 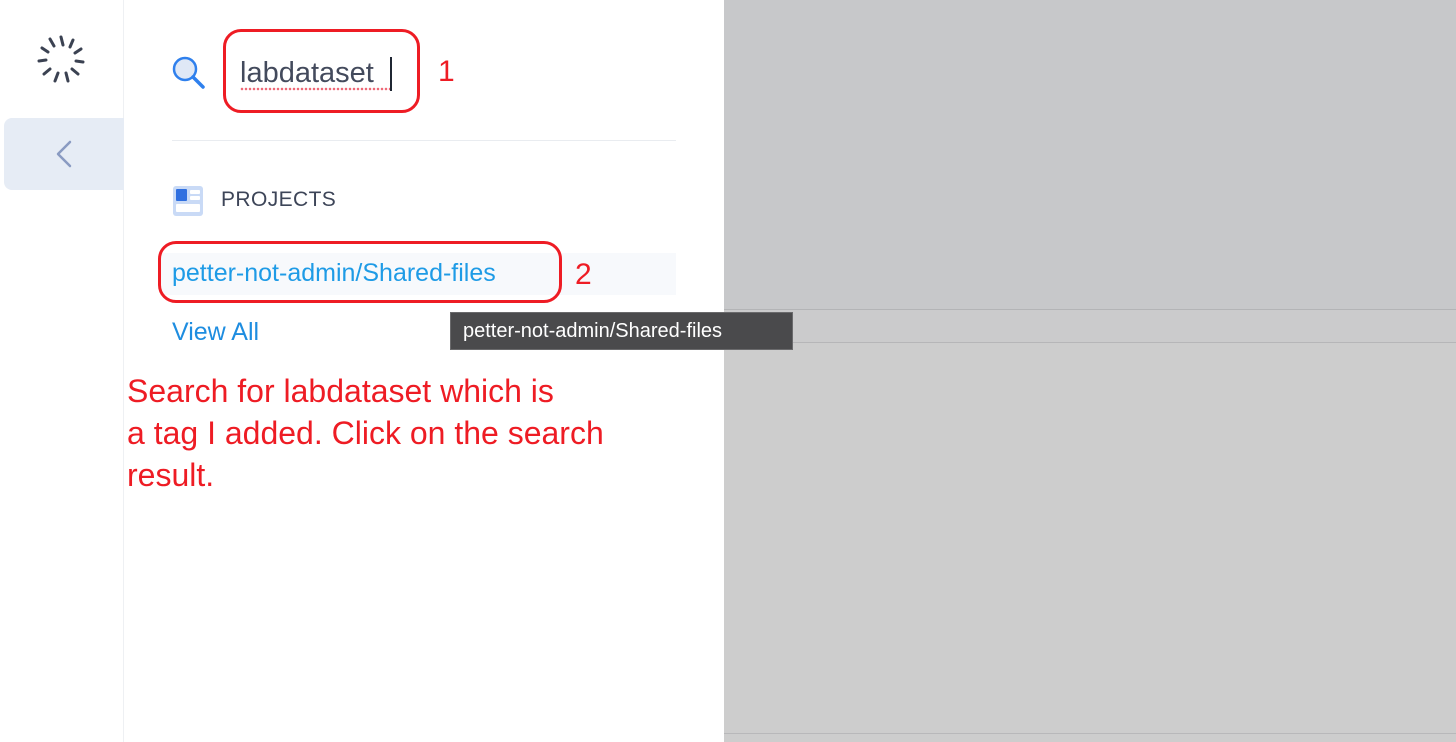 I want to click on content-band, so click(x=1090, y=326).